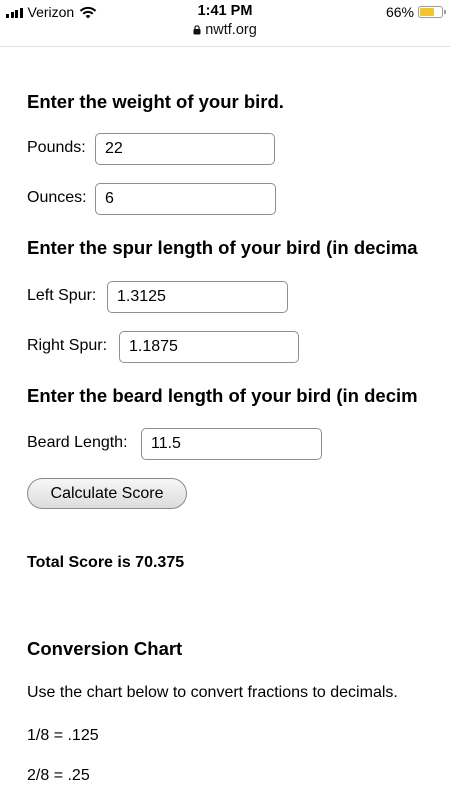 The image size is (450, 800). I want to click on calculate-score-button: Calculate Score, so click(107, 493).